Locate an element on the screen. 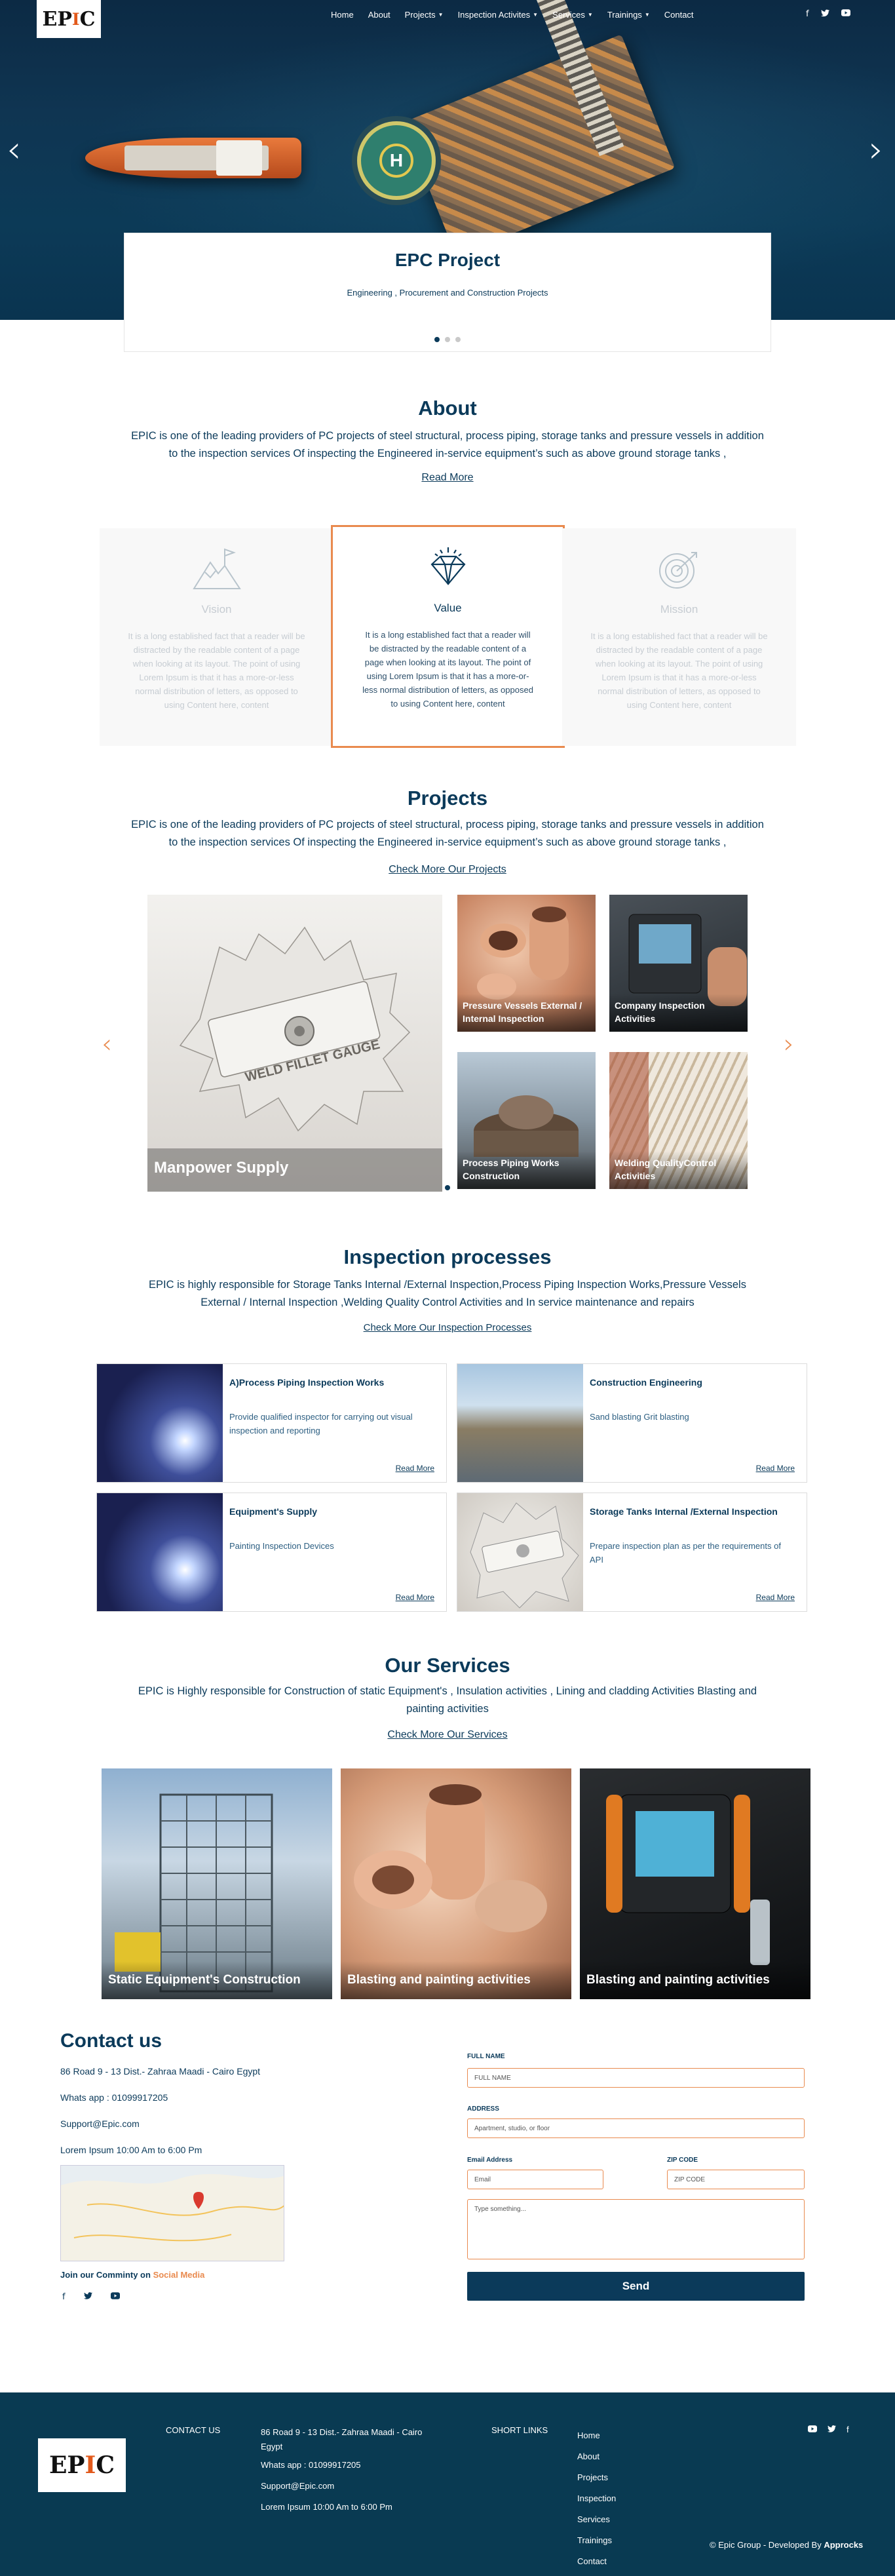 The image size is (895, 2576). projects-dot is located at coordinates (447, 1187).